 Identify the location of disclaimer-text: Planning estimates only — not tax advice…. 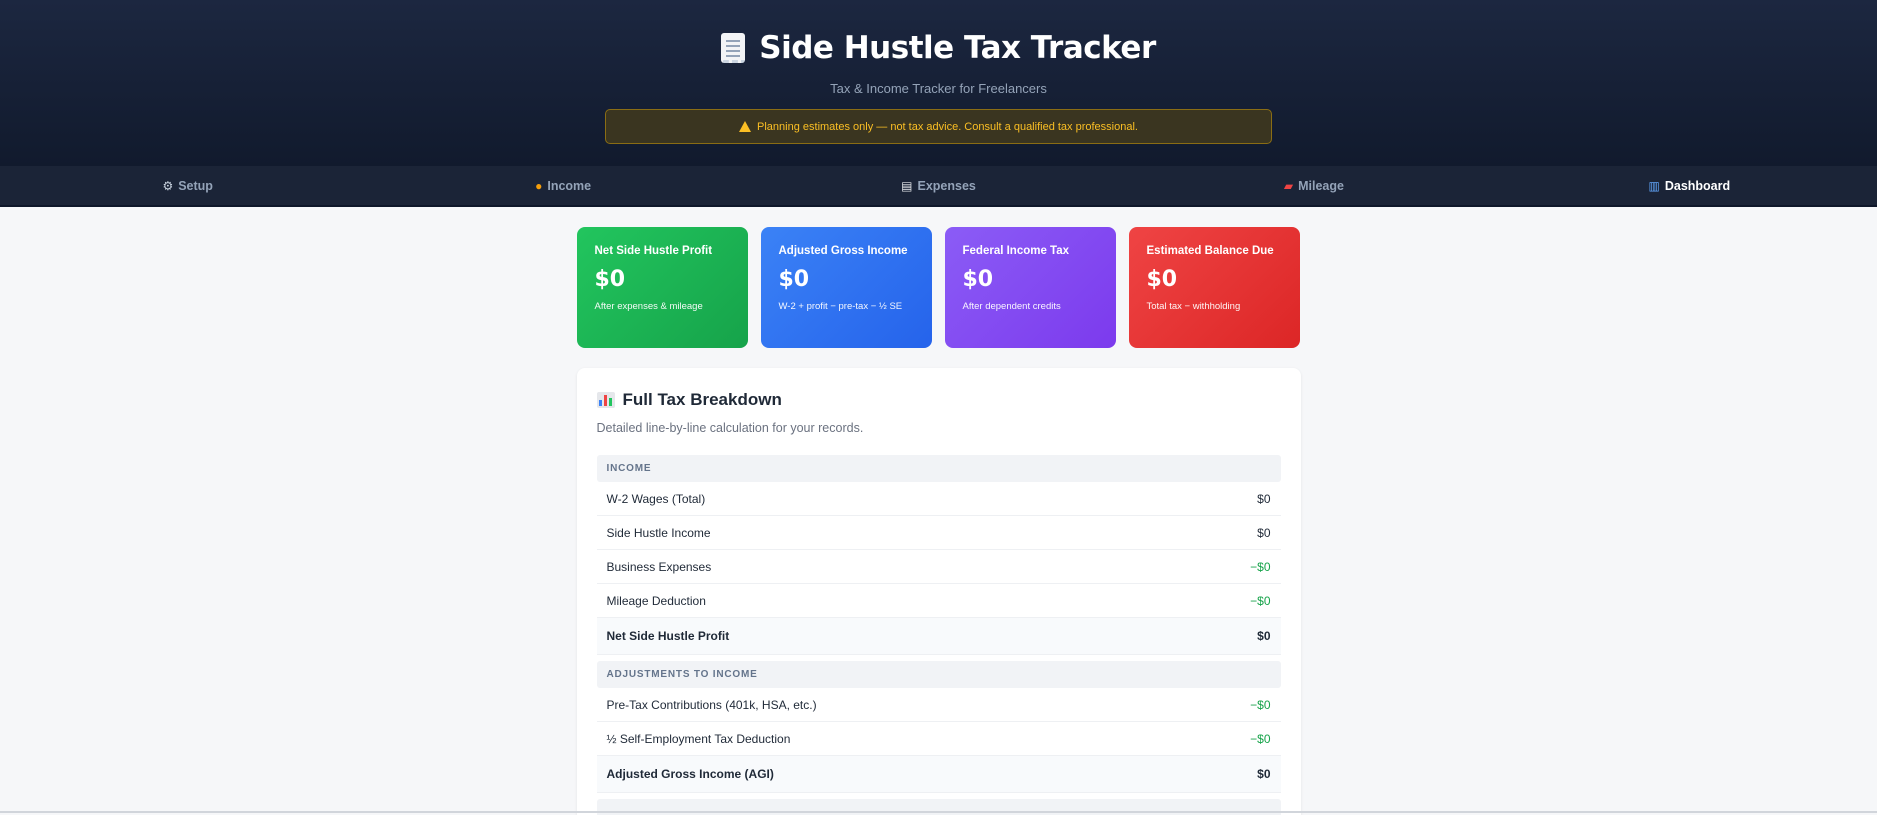
(947, 126).